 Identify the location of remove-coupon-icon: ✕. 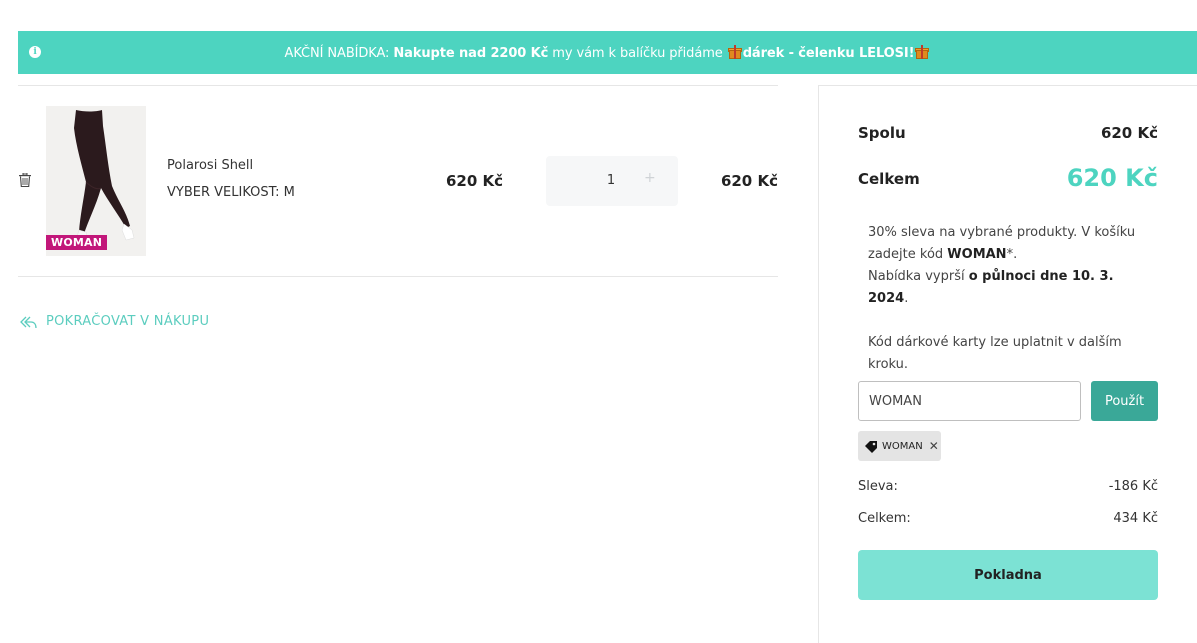
(934, 446).